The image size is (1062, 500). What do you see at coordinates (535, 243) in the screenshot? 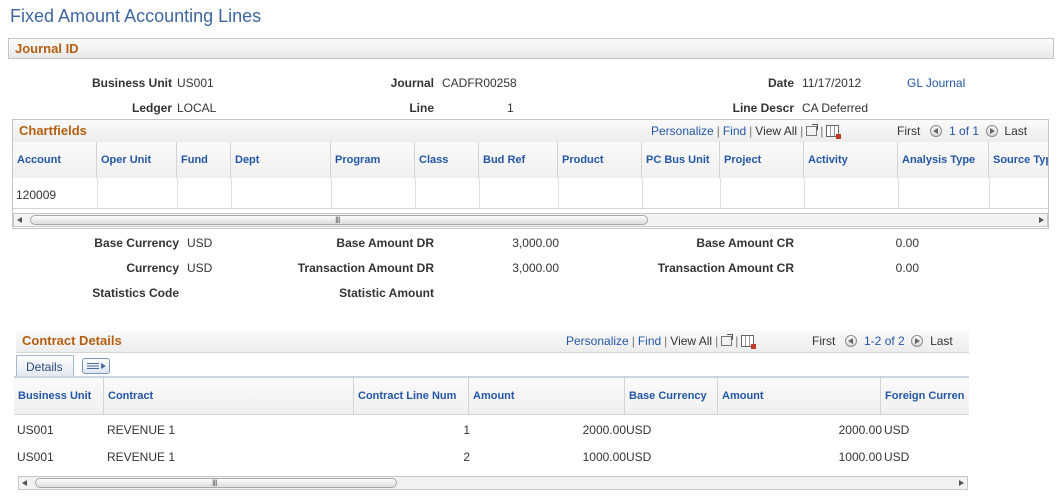
I see `base-amount-dr-value: 3,000.00` at bounding box center [535, 243].